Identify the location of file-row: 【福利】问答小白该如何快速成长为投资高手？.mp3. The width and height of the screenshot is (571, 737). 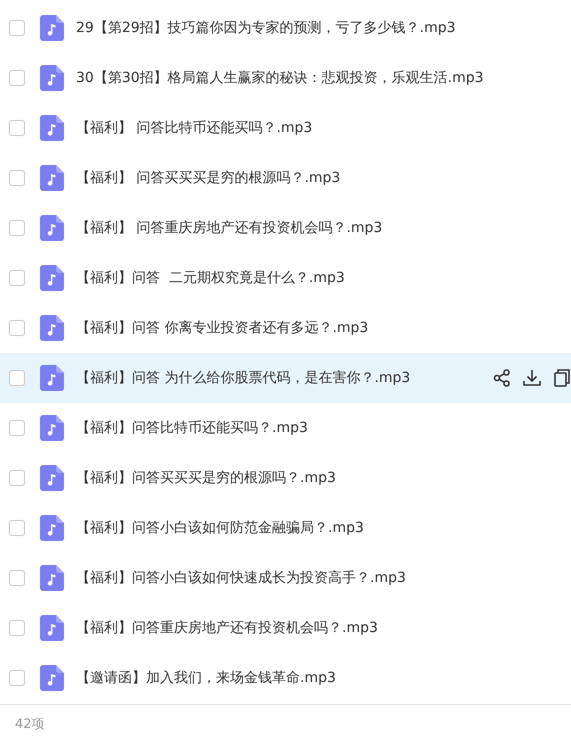
(285, 578).